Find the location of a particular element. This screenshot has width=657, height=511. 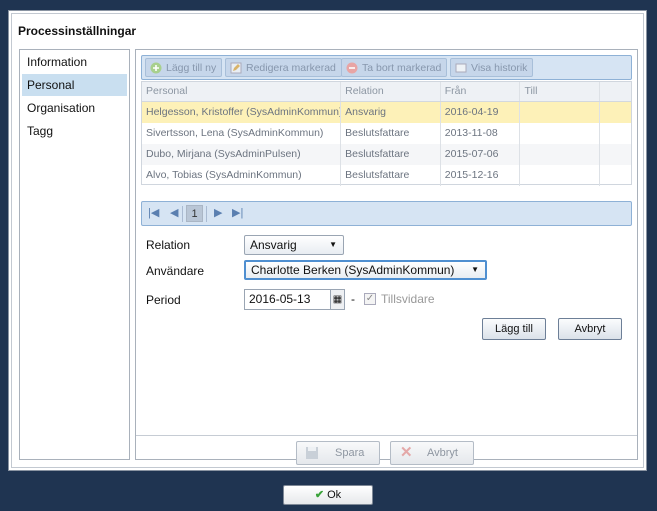

cell-personal: Sivertsson, Lena (SysAdminKommun) is located at coordinates (242, 133).